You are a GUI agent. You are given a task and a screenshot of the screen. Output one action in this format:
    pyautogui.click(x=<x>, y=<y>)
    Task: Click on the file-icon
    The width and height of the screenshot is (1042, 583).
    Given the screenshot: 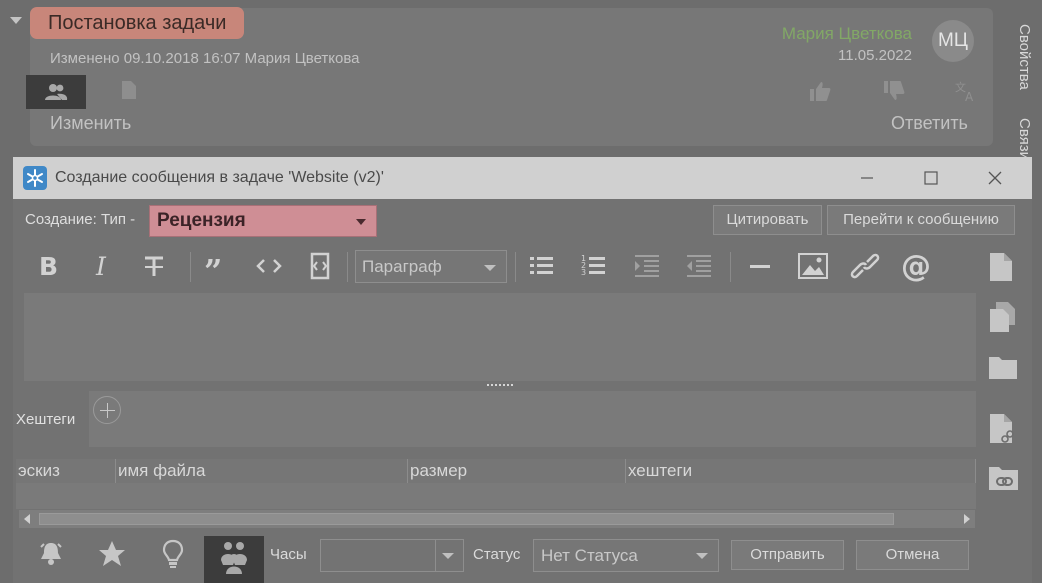 What is the action you would take?
    pyautogui.click(x=1001, y=267)
    